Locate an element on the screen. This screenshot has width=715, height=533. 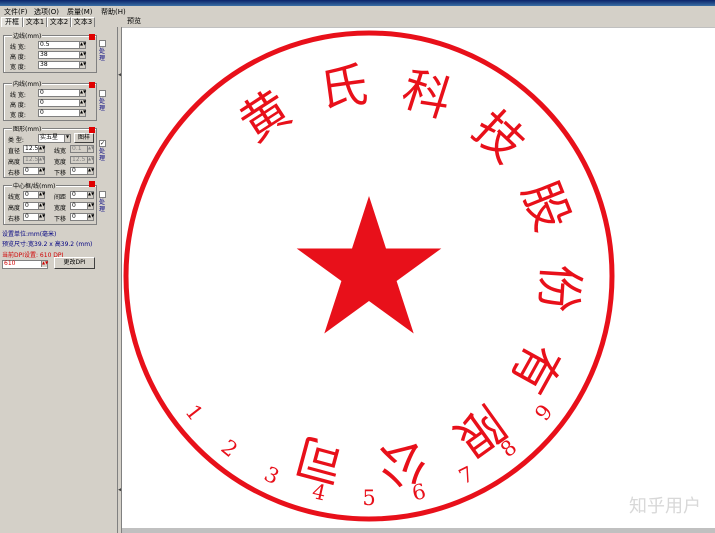
chevron-down-icon: ▼ is located at coordinates (67, 138).